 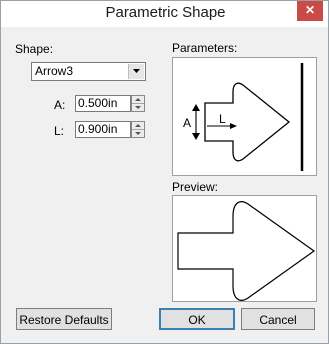 I want to click on param-a-increment, so click(x=138, y=100).